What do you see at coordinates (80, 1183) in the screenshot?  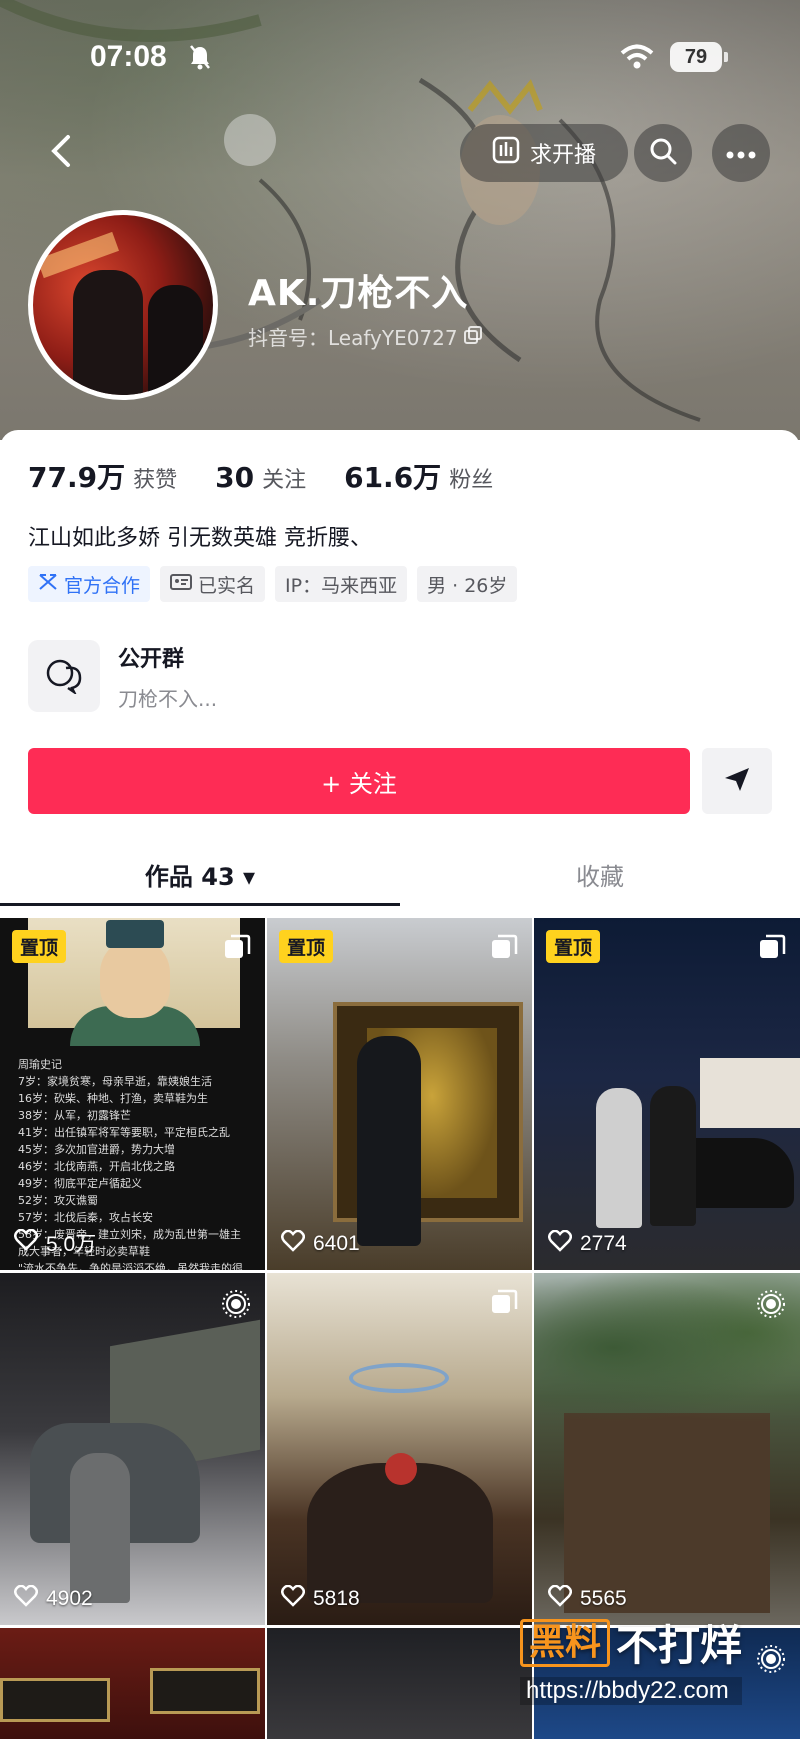 I see `caption-line: 49岁：彻底平定卢循起义` at bounding box center [80, 1183].